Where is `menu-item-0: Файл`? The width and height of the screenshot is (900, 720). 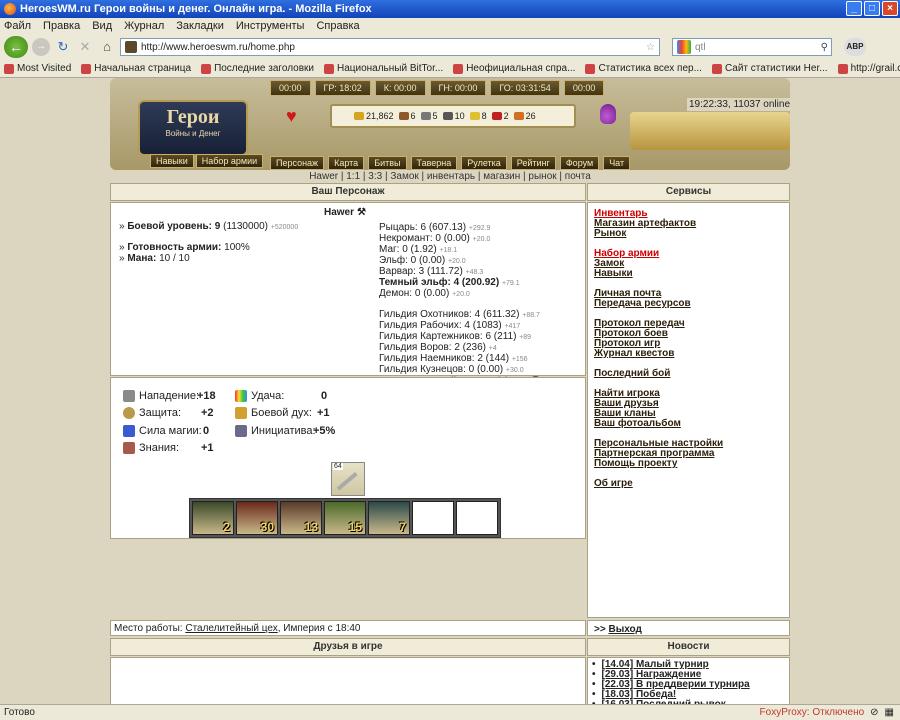 menu-item-0: Файл is located at coordinates (17, 26).